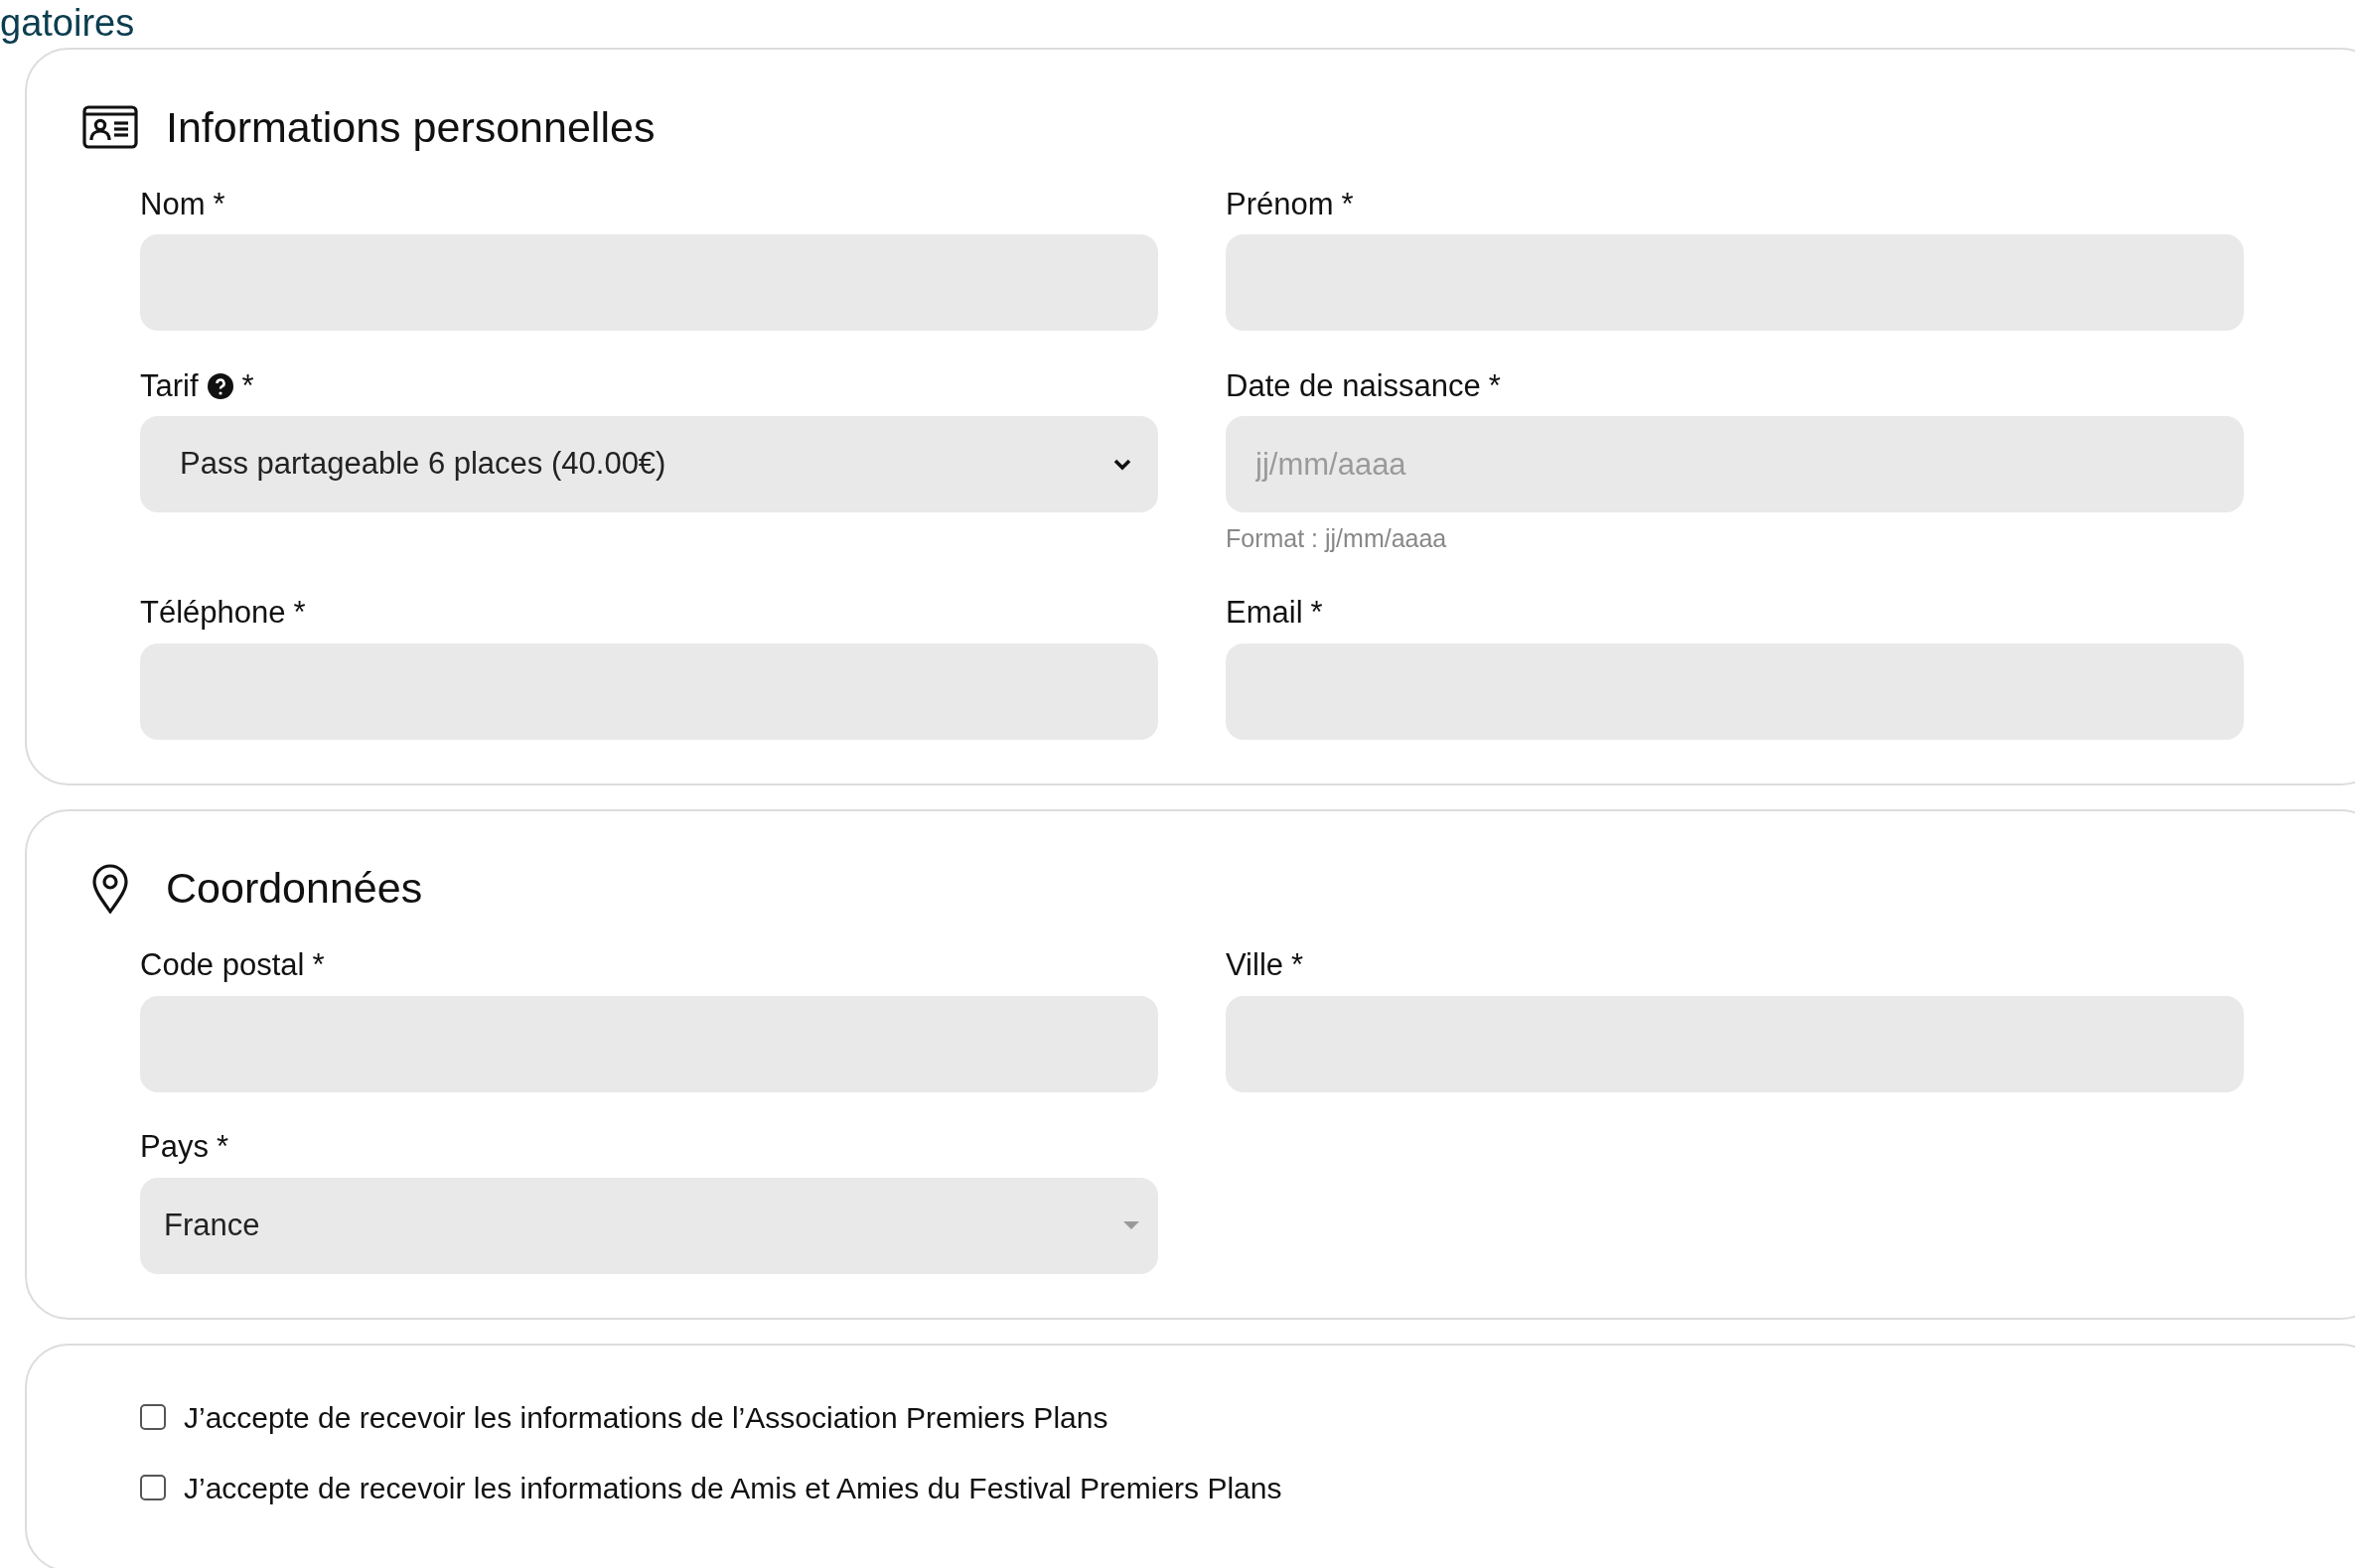 This screenshot has width=2355, height=1568. What do you see at coordinates (1353, 385) in the screenshot?
I see `field-label: Date de naissance` at bounding box center [1353, 385].